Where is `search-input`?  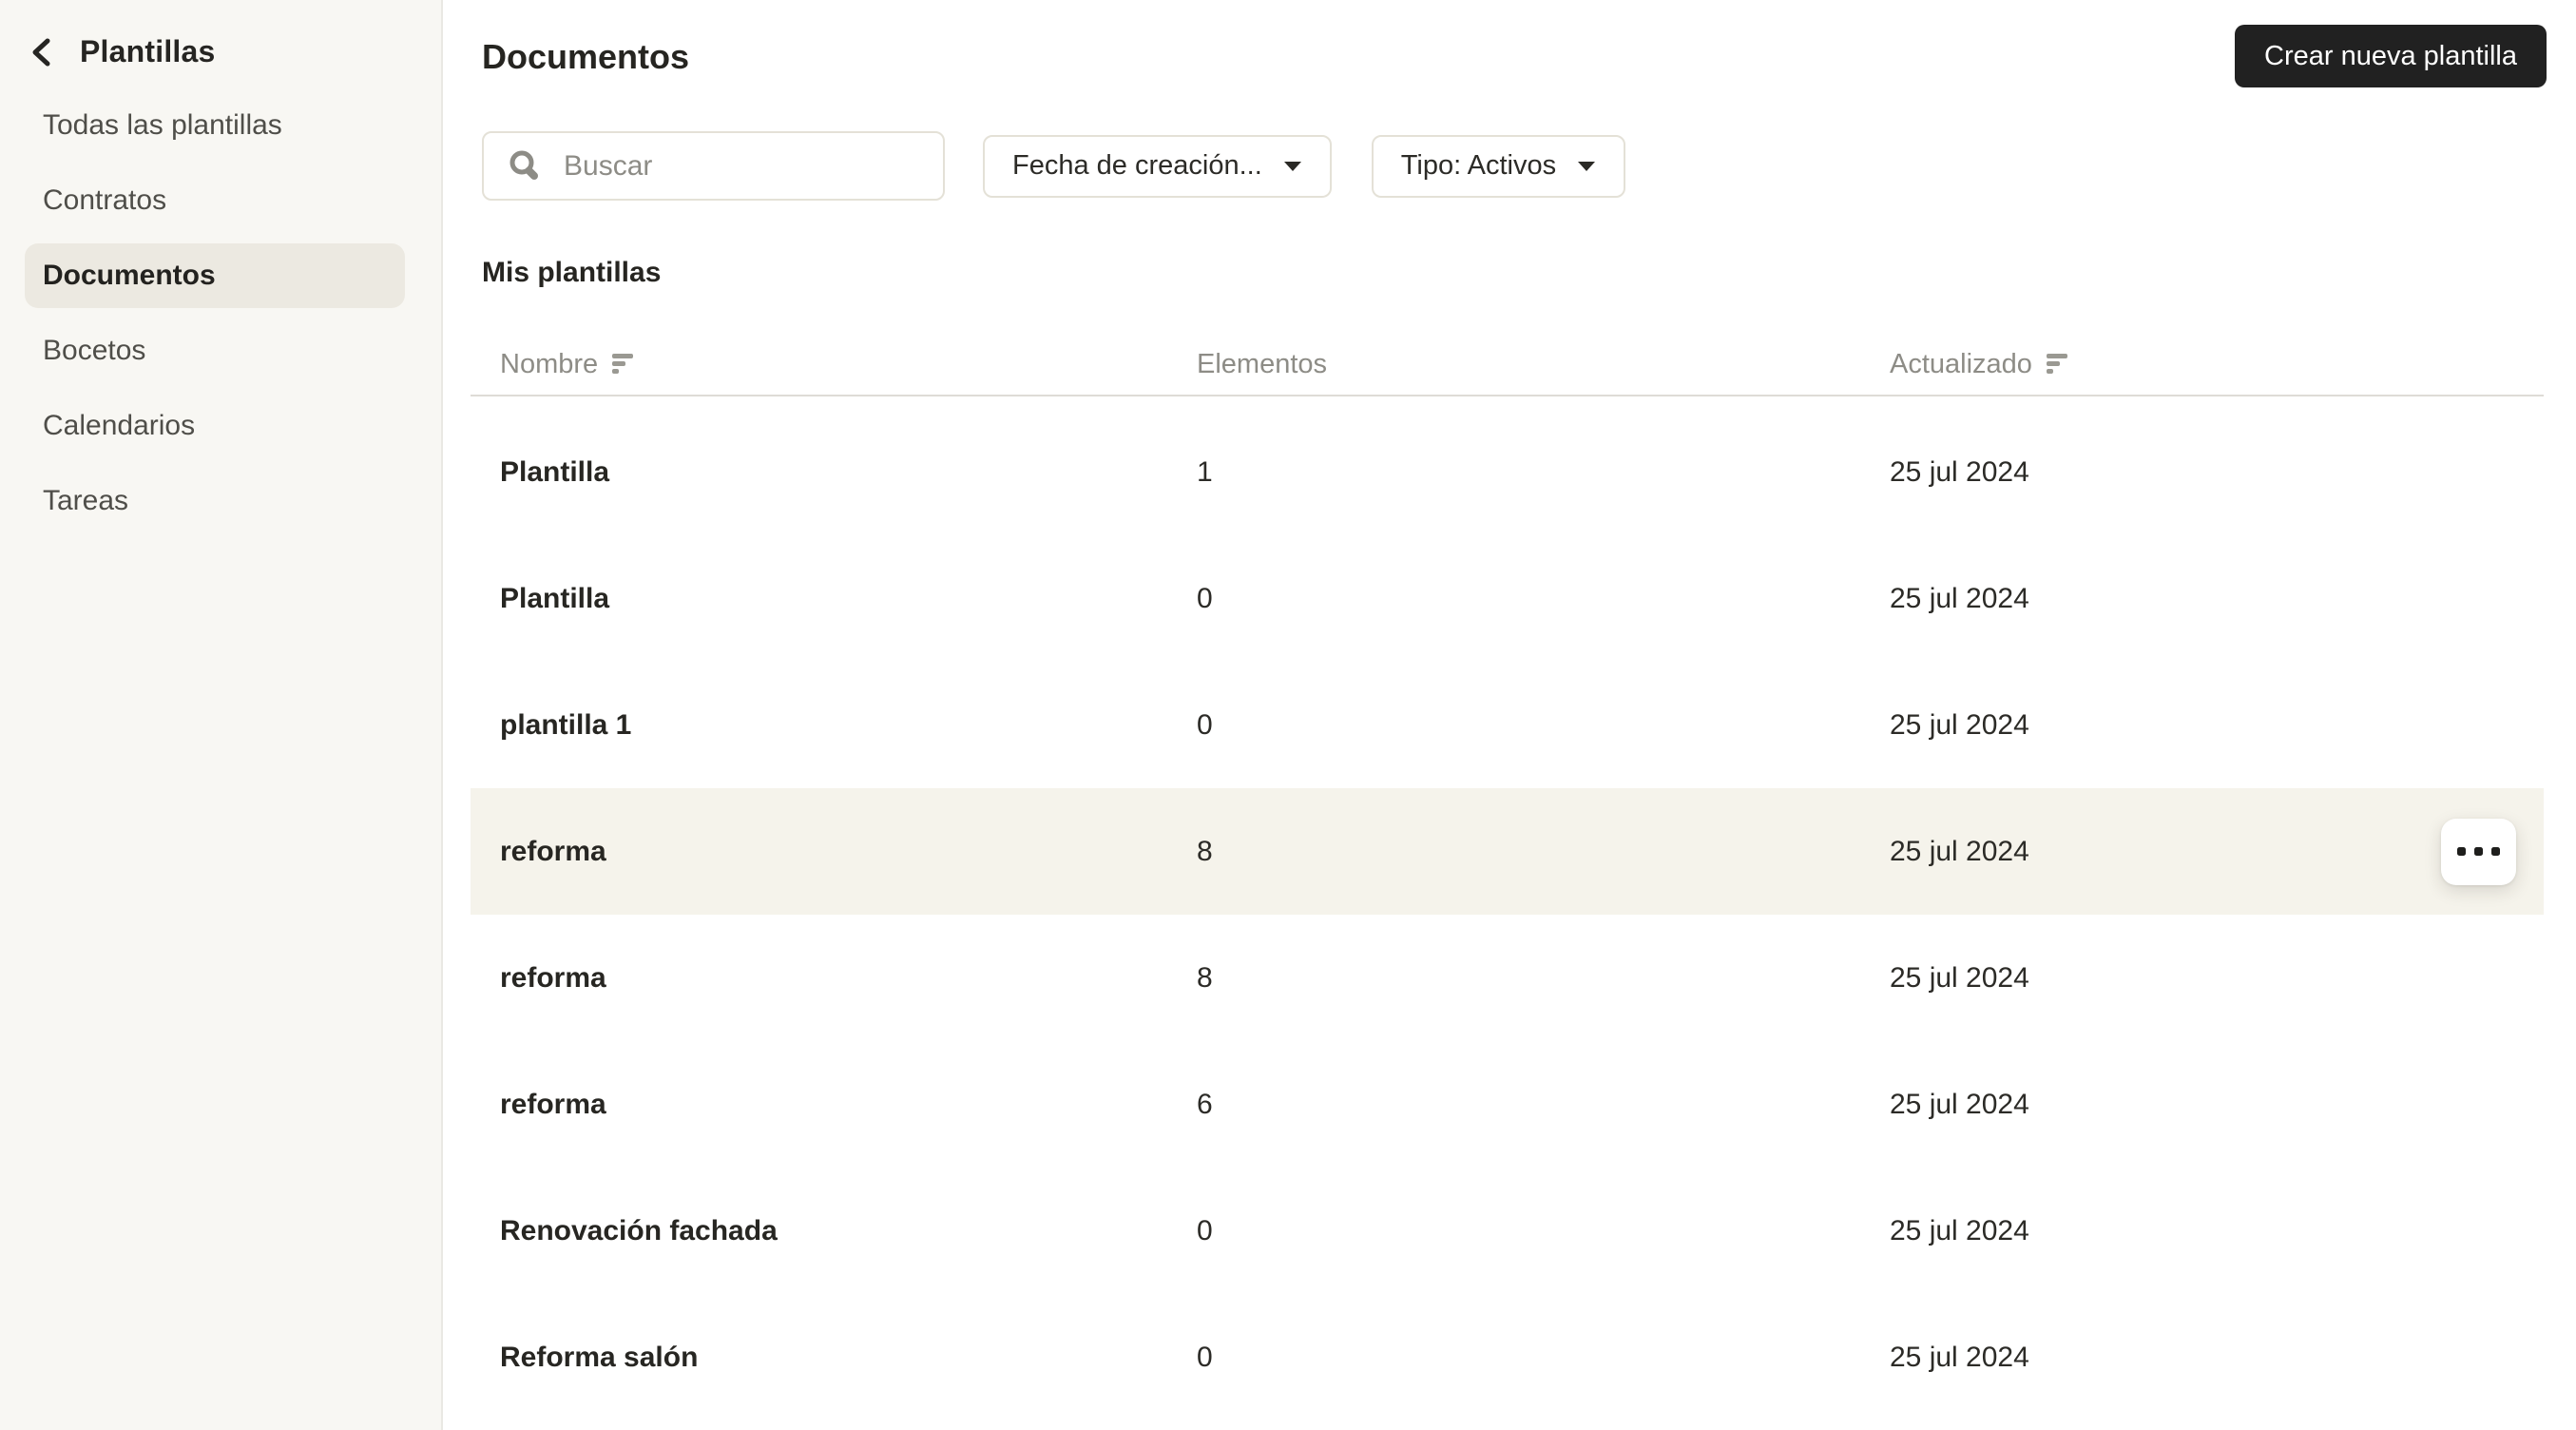
search-input is located at coordinates (733, 166).